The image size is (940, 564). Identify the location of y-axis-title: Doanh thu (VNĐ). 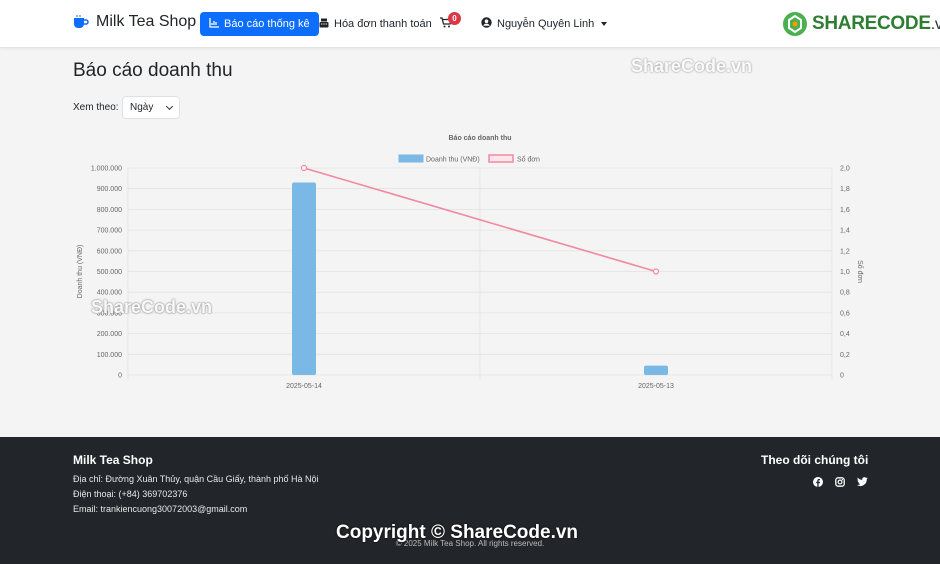
(80, 272).